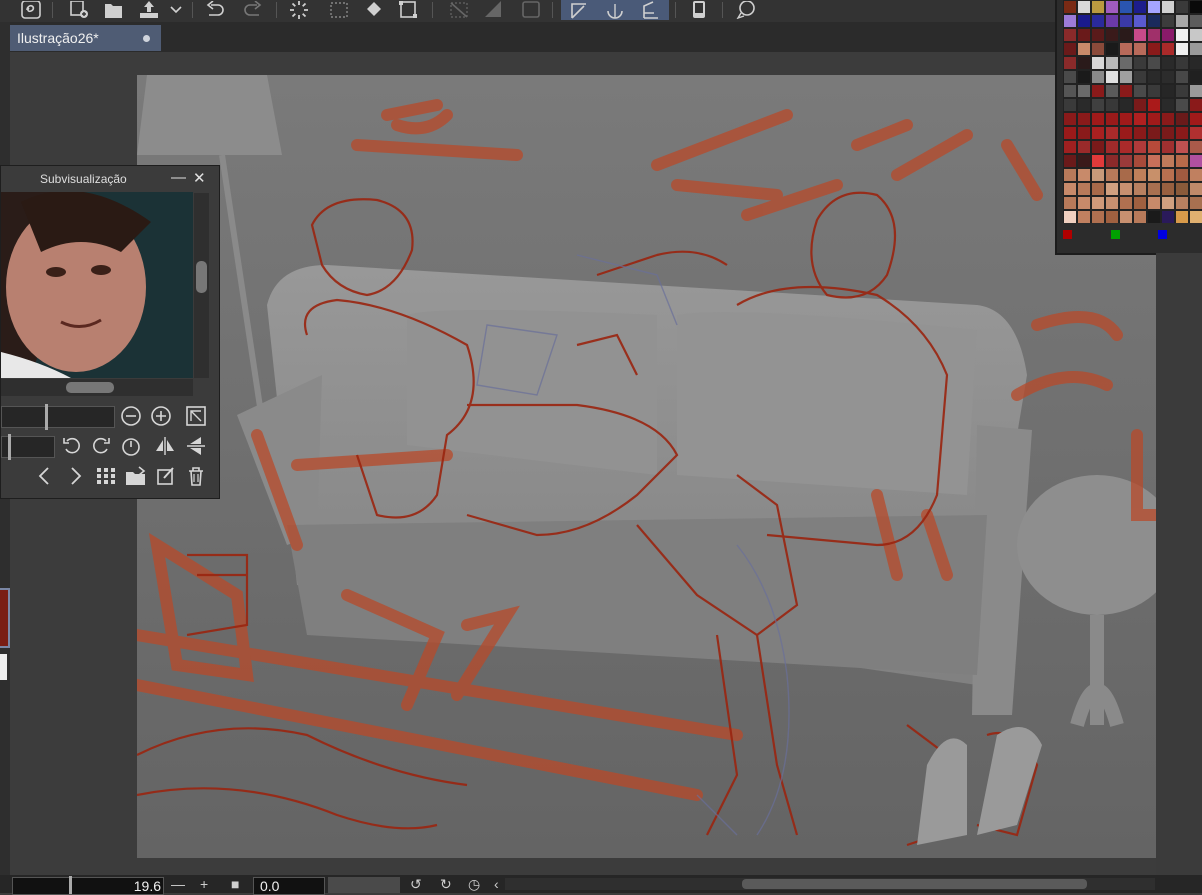 Image resolution: width=1202 pixels, height=895 pixels. What do you see at coordinates (136, 476) in the screenshot?
I see `import-image-icon` at bounding box center [136, 476].